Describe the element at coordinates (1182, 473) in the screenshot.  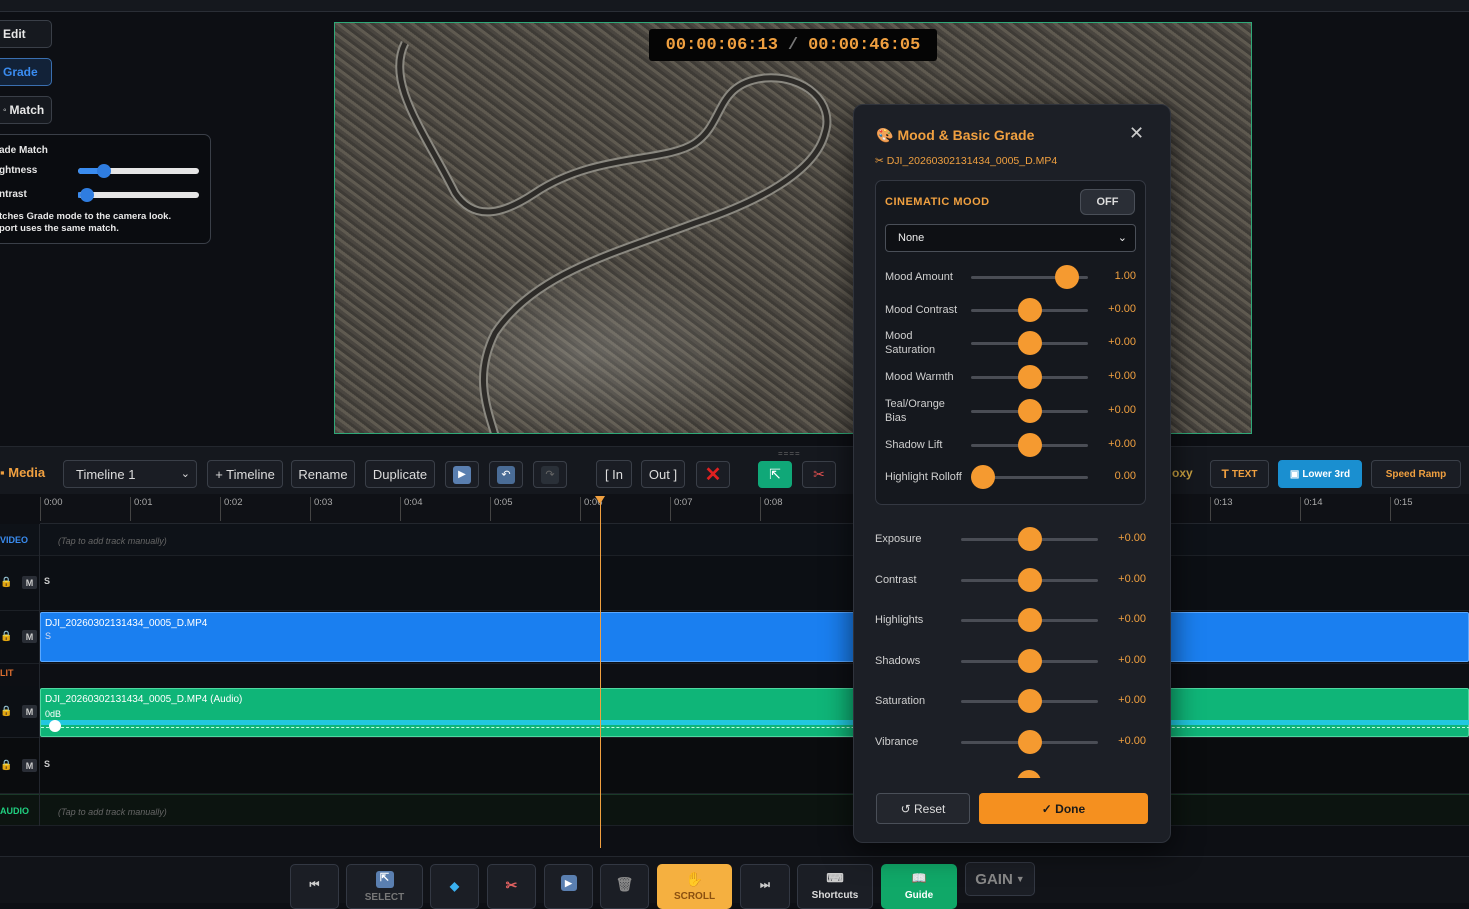
I see `proxy-button: oxy` at that location.